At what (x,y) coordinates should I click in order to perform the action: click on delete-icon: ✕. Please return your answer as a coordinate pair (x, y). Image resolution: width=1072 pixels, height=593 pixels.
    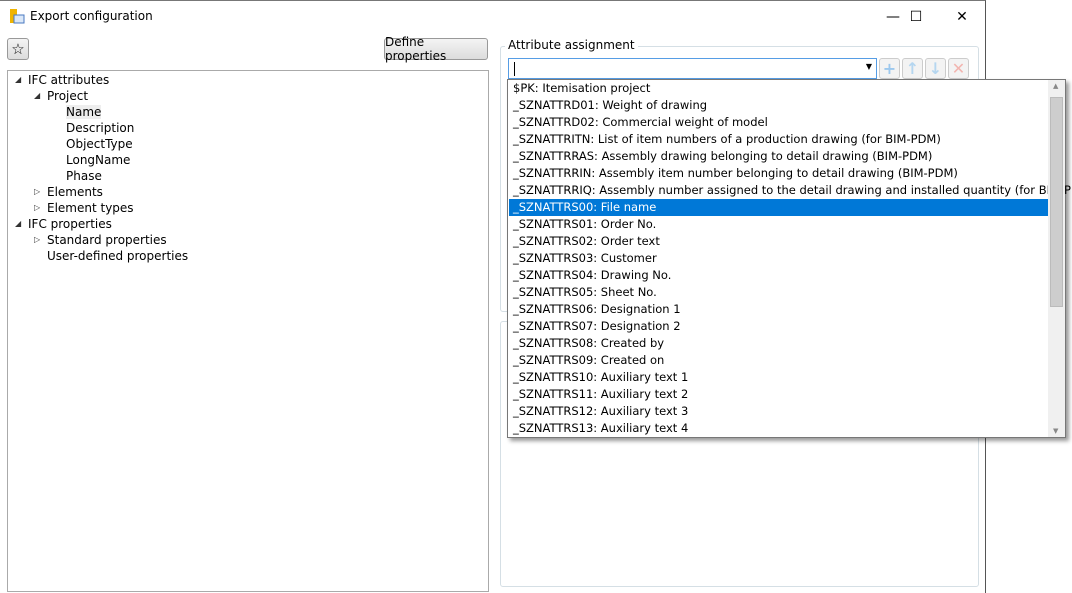
    Looking at the image, I should click on (958, 68).